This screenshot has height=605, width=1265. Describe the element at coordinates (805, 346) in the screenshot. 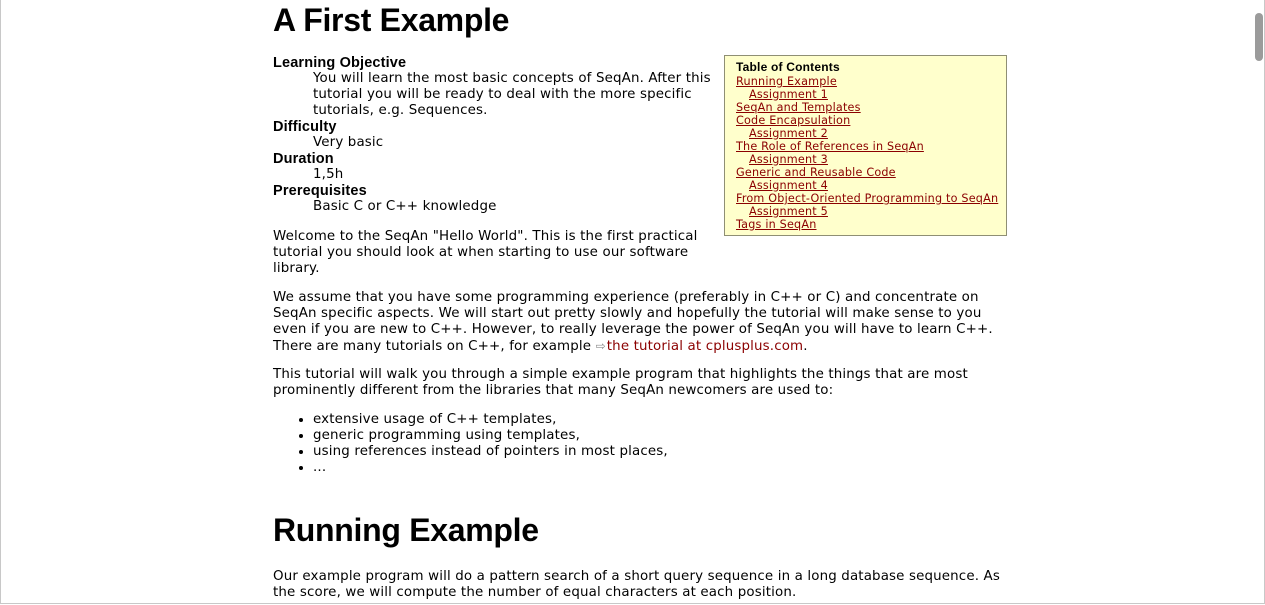

I see `assumption-end: .` at that location.